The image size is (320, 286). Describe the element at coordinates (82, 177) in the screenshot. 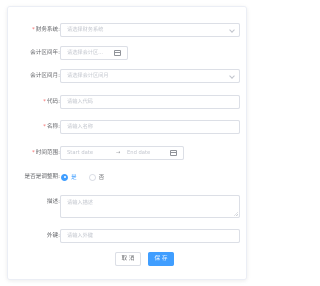

I see `adjustment-radio-group: 是 否` at that location.